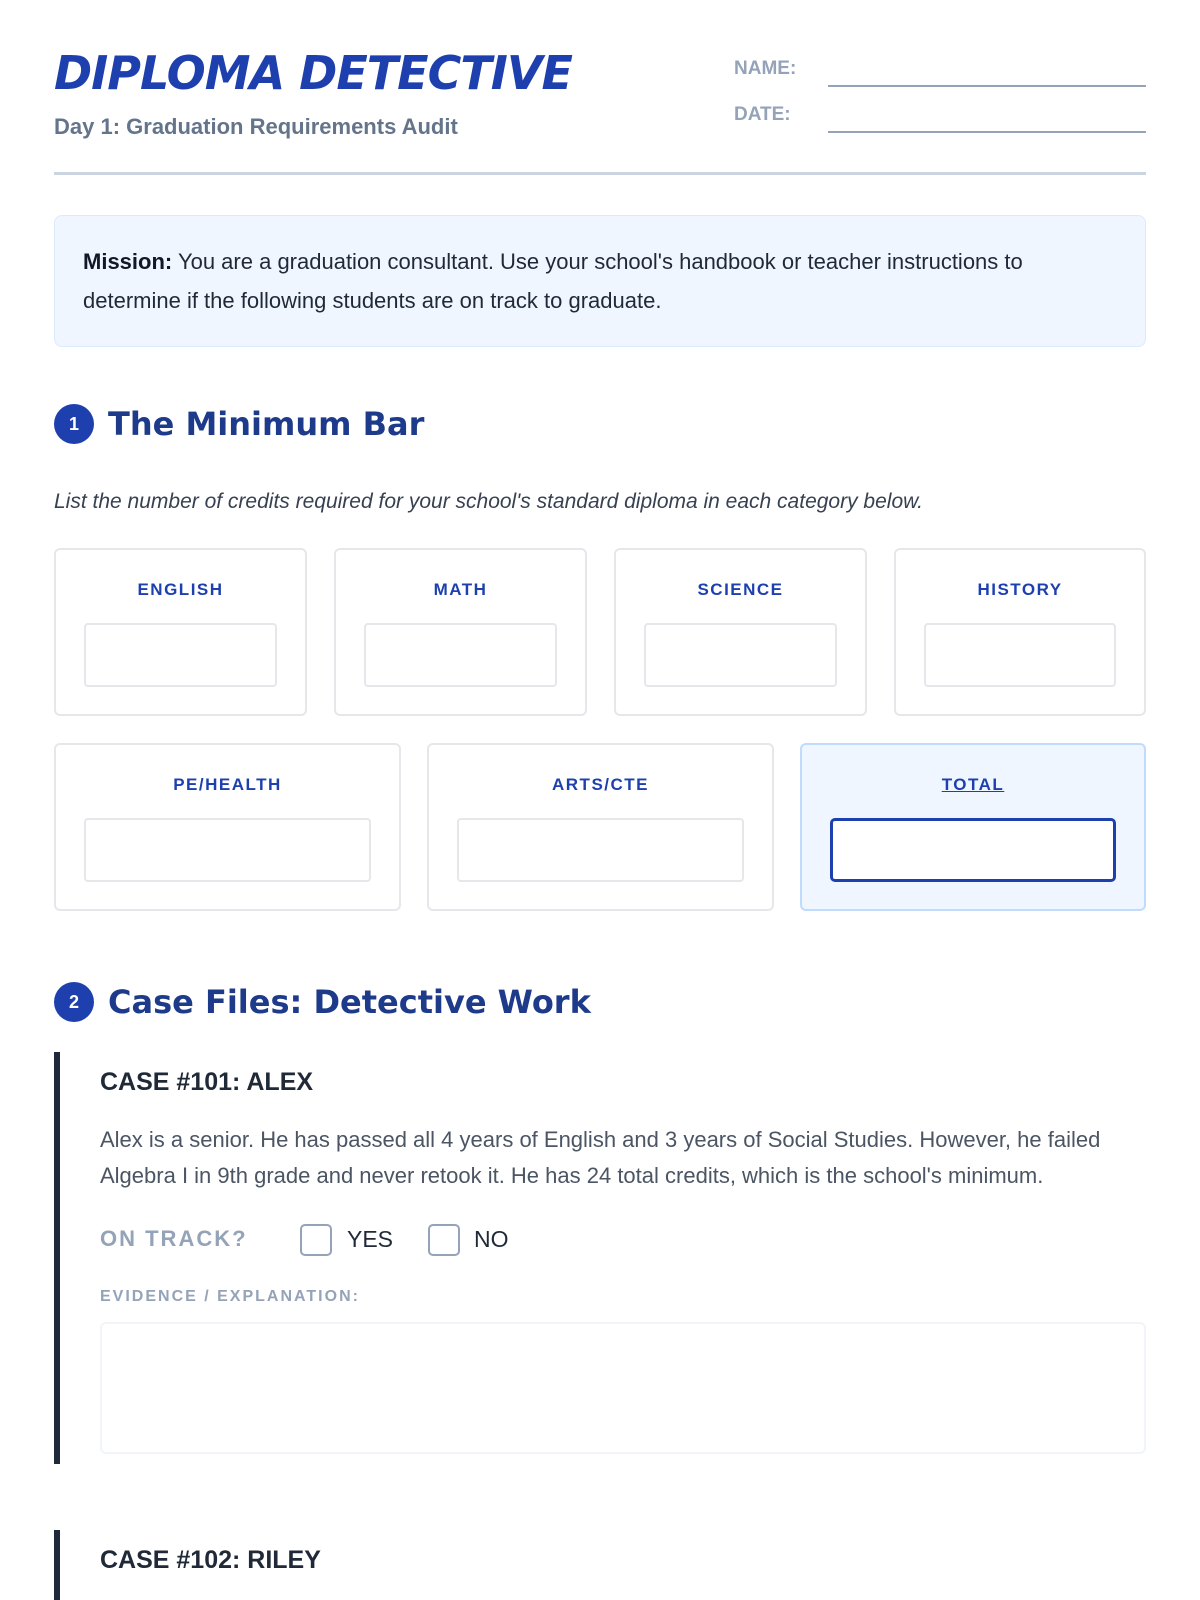 This screenshot has height=1600, width=1200. Describe the element at coordinates (444, 1240) in the screenshot. I see `no-checkbox` at that location.